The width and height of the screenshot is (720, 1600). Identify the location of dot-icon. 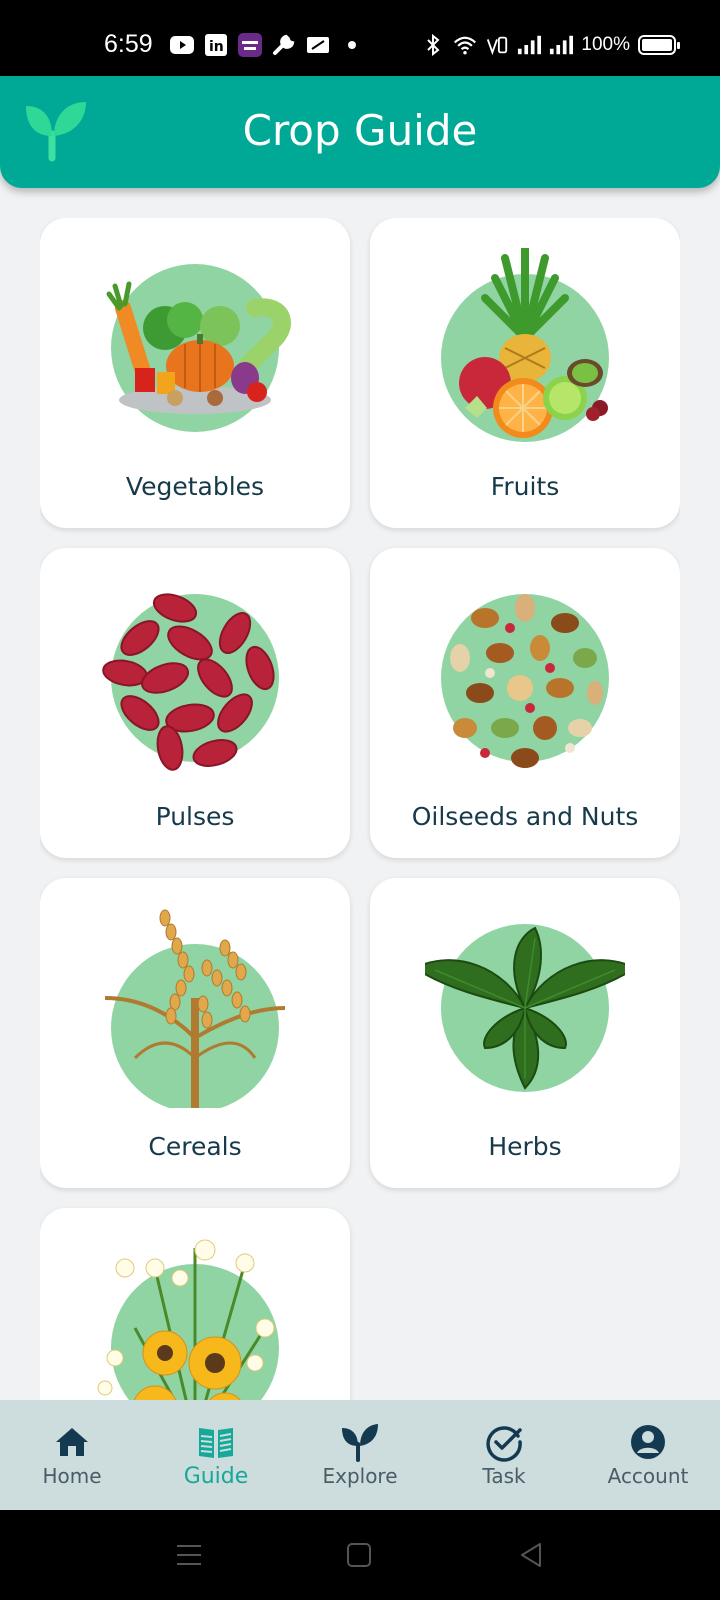
(352, 45).